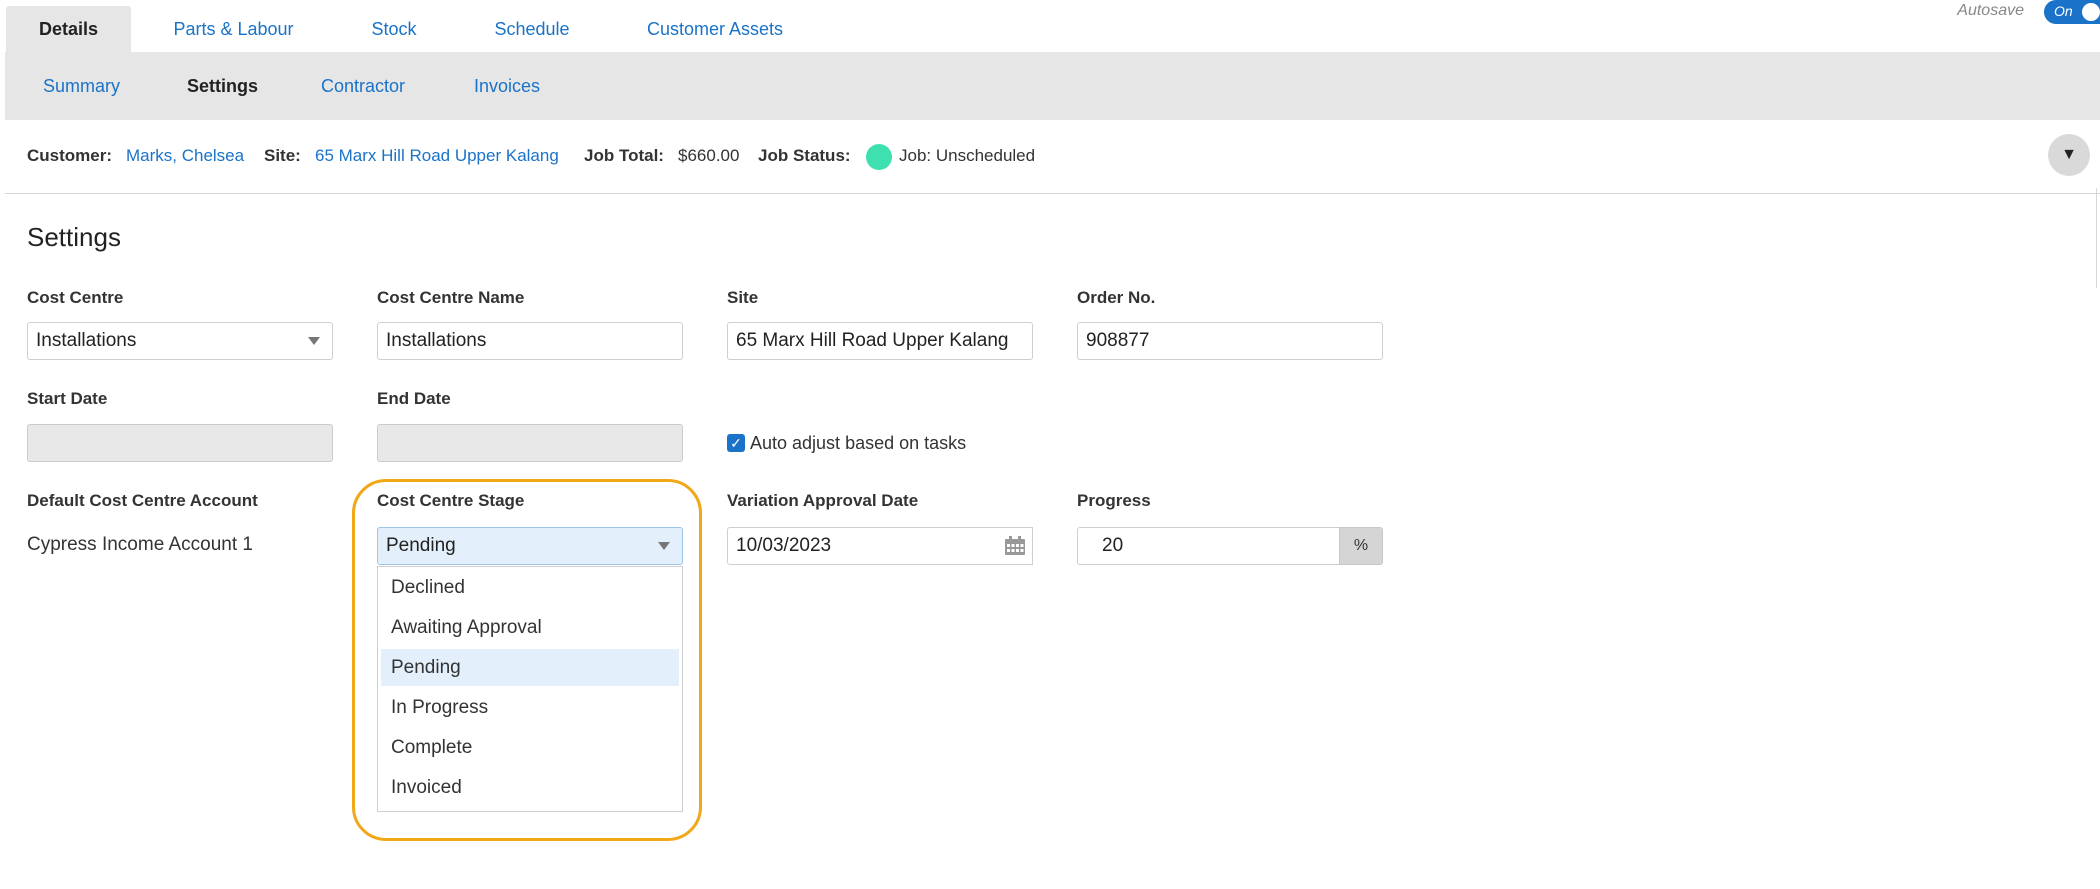 The height and width of the screenshot is (889, 2100). I want to click on stage-option-complete: Complete, so click(530, 747).